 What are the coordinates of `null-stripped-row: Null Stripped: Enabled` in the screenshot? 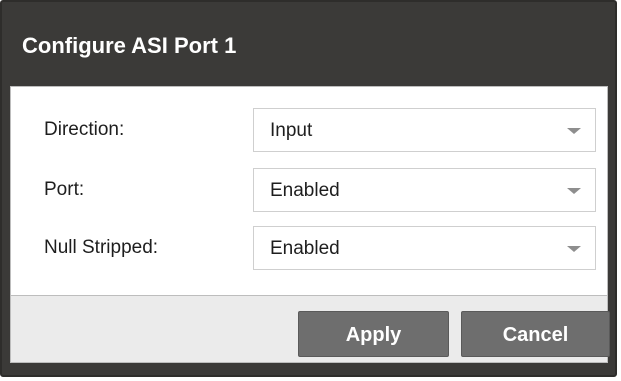 It's located at (309, 248).